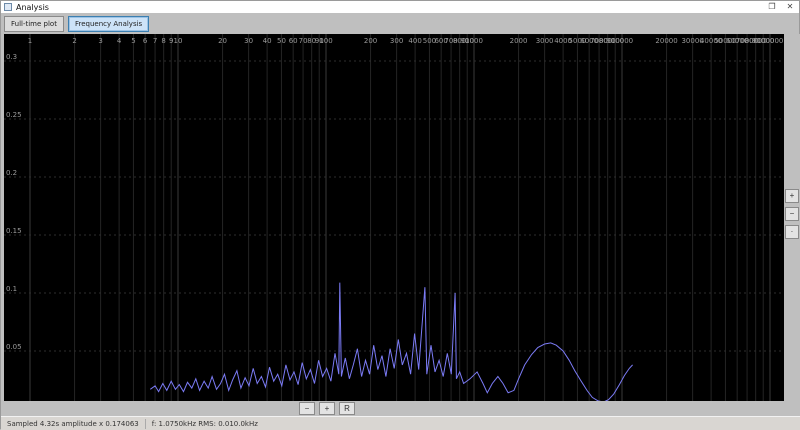 The height and width of the screenshot is (430, 800). I want to click on restore-button: ❐, so click(772, 7).